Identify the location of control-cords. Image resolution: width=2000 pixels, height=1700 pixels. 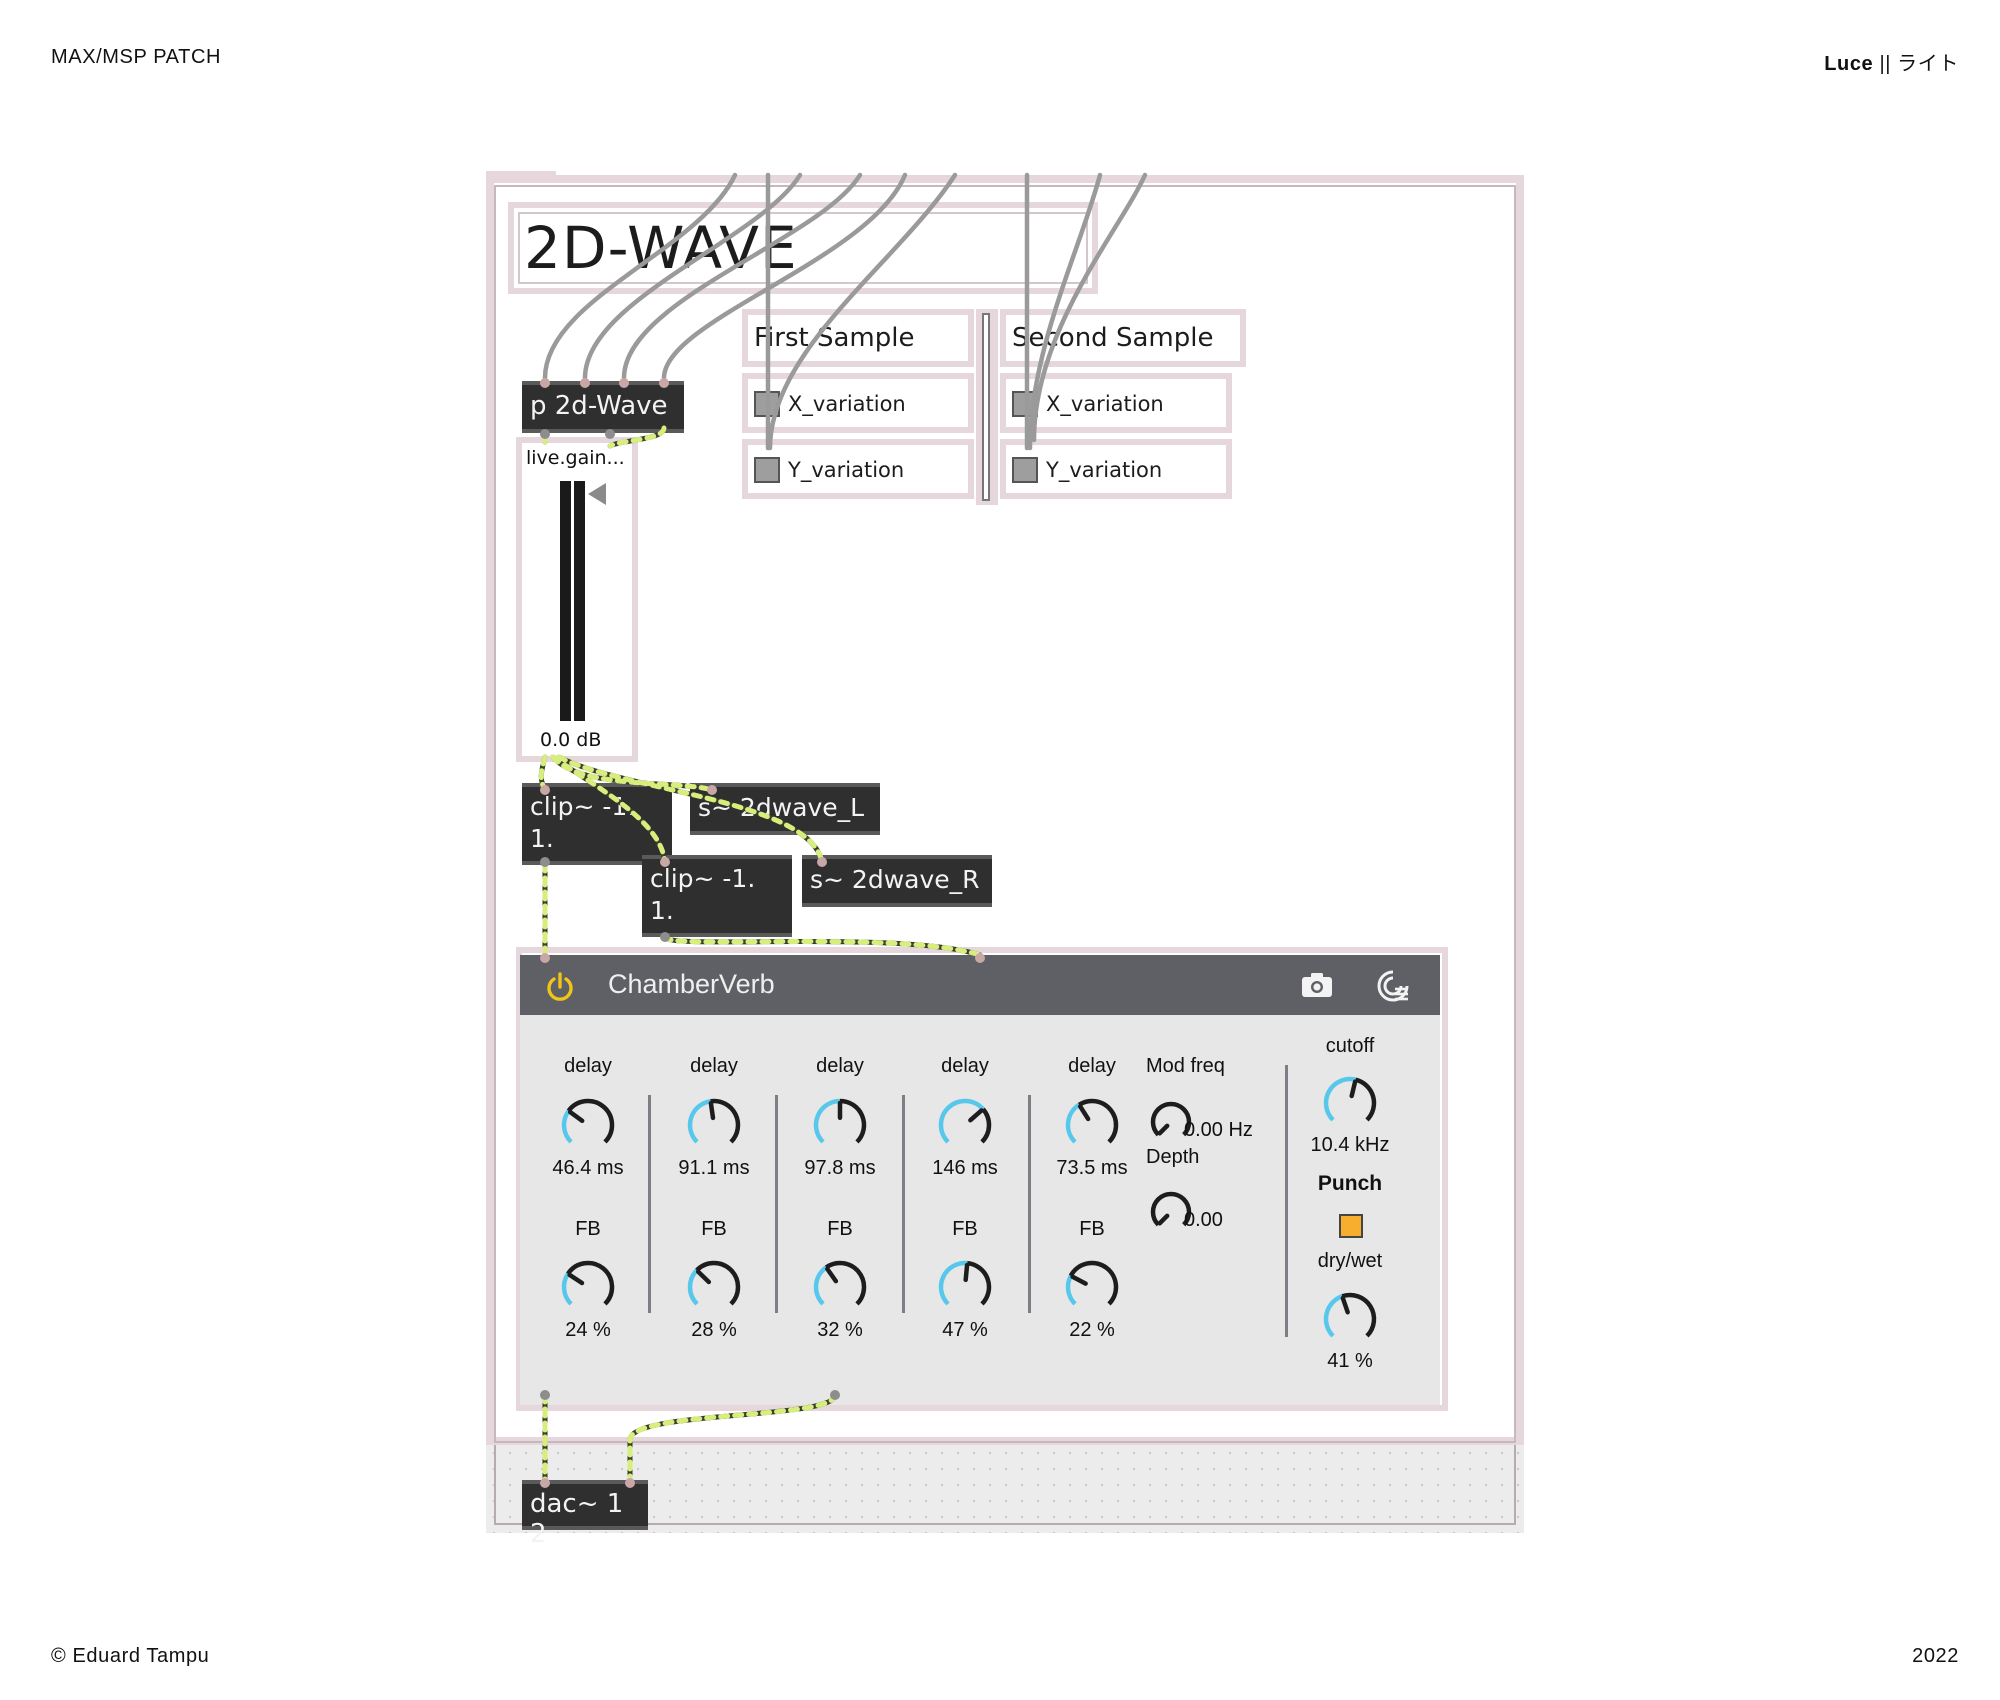
(845, 311).